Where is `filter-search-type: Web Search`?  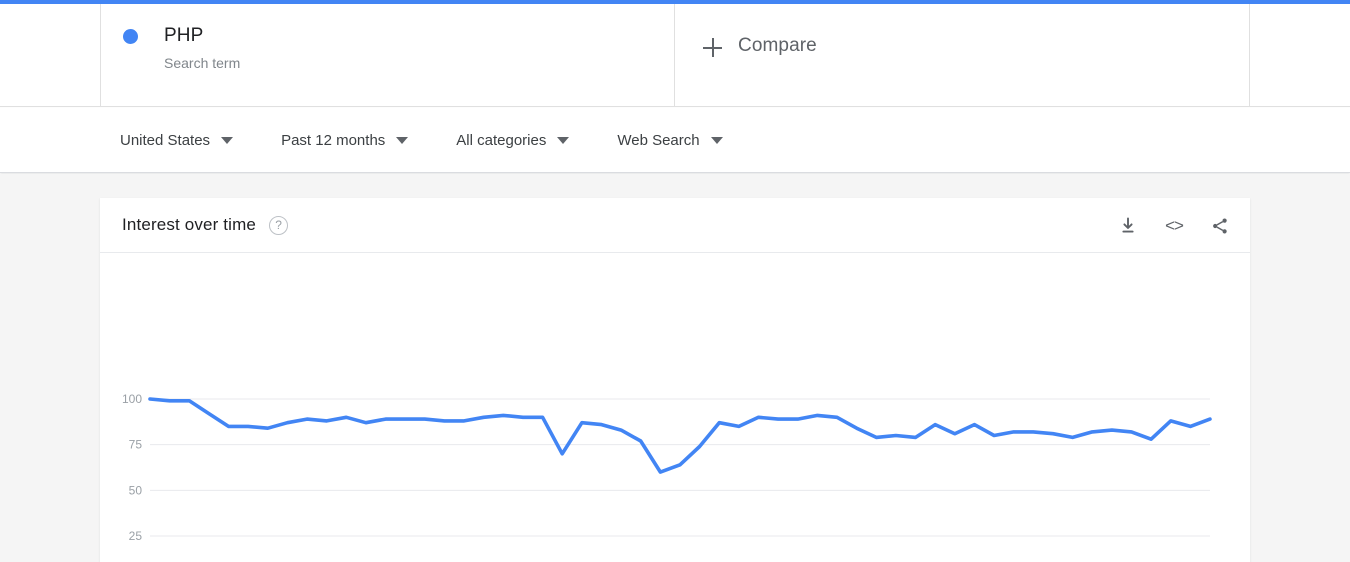
filter-search-type: Web Search is located at coordinates (670, 141).